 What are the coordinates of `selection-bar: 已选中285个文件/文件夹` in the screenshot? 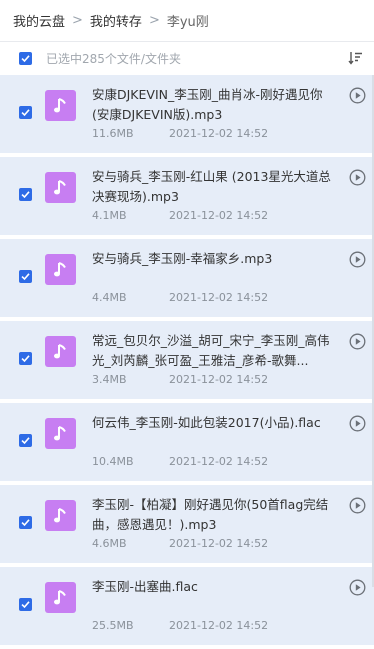 It's located at (187, 58).